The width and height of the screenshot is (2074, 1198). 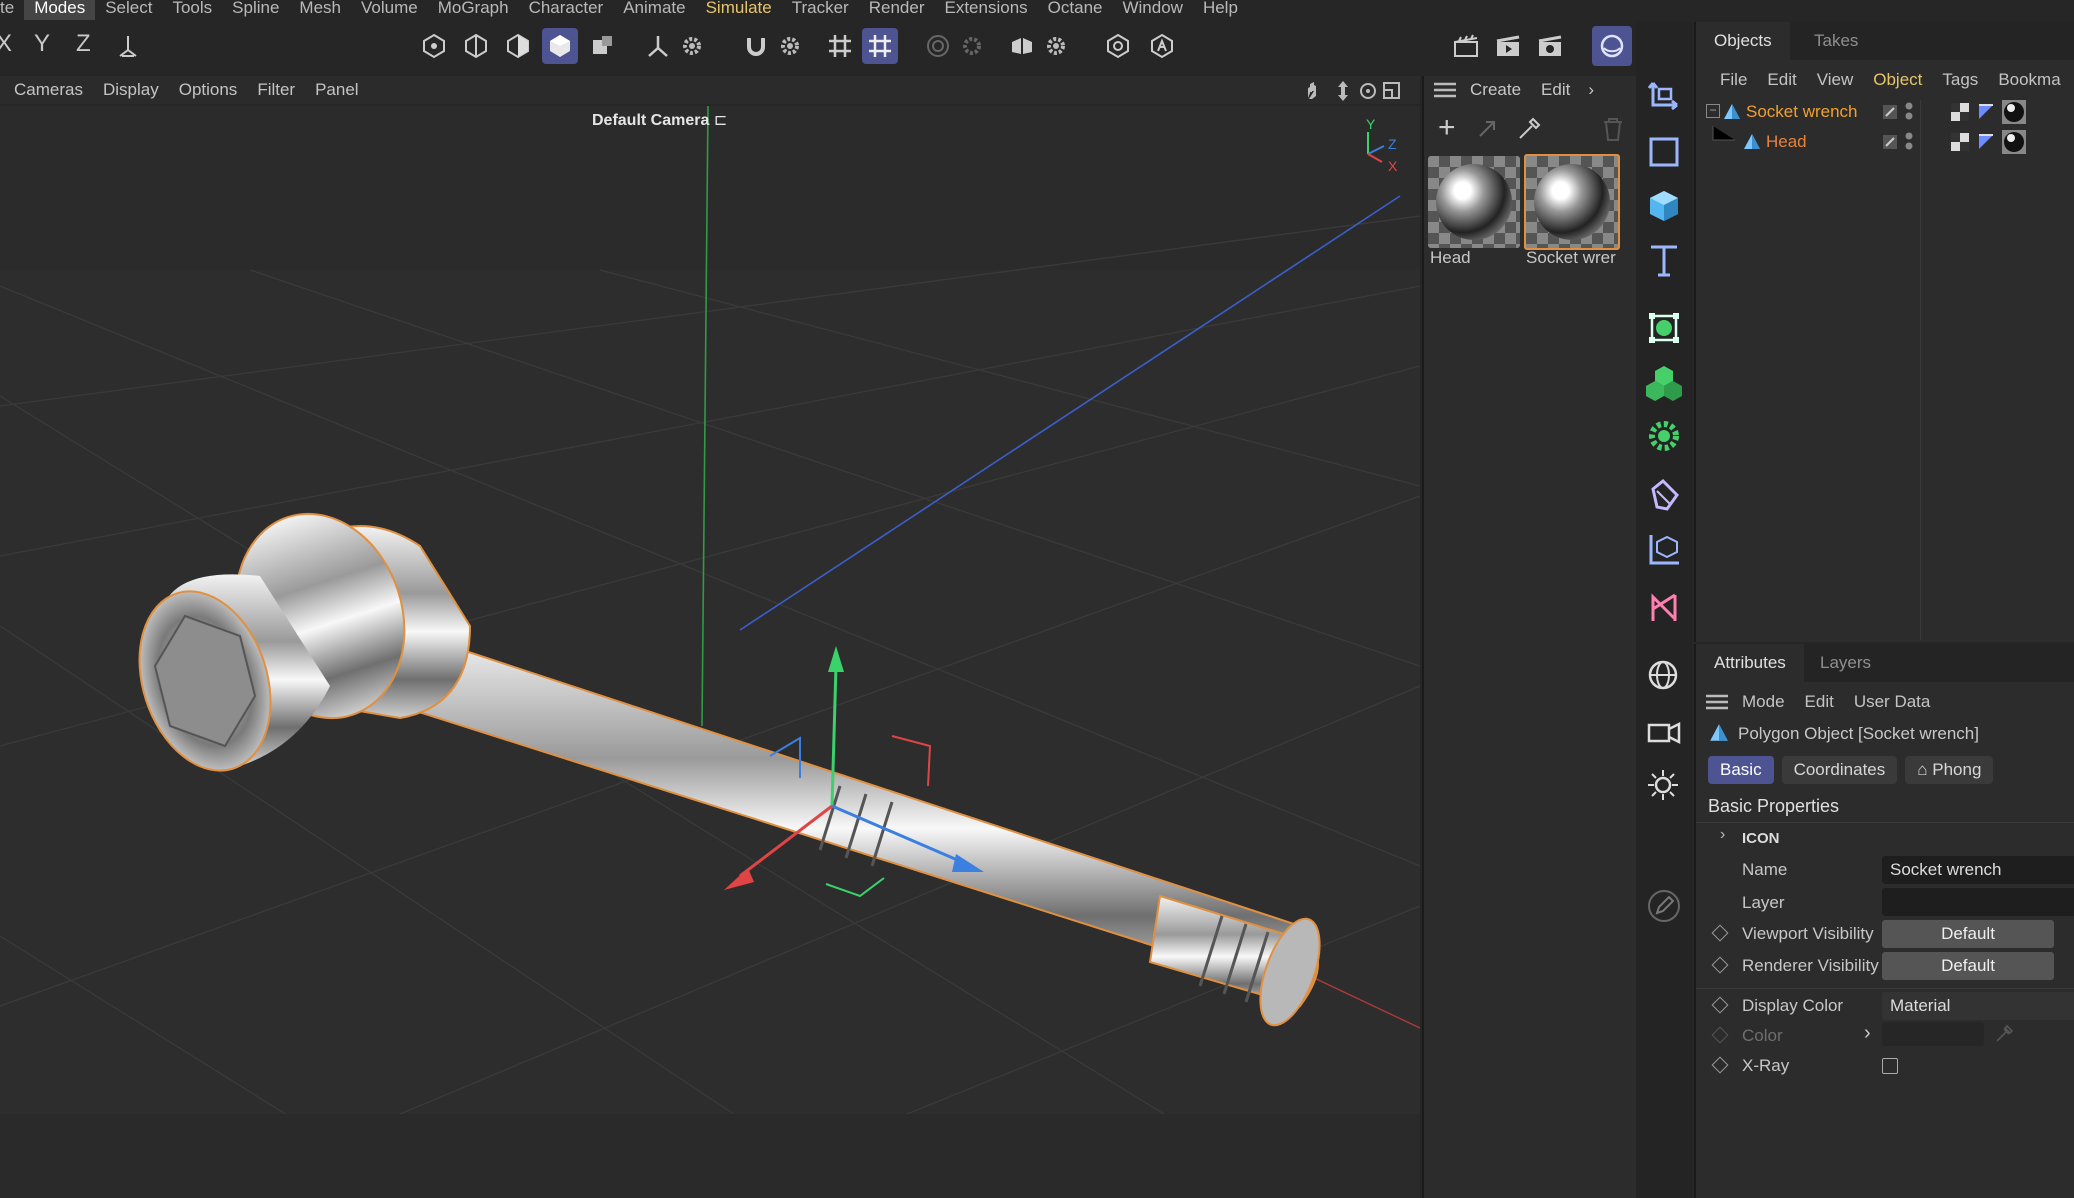 What do you see at coordinates (1447, 128) in the screenshot?
I see `add-material-icon: +` at bounding box center [1447, 128].